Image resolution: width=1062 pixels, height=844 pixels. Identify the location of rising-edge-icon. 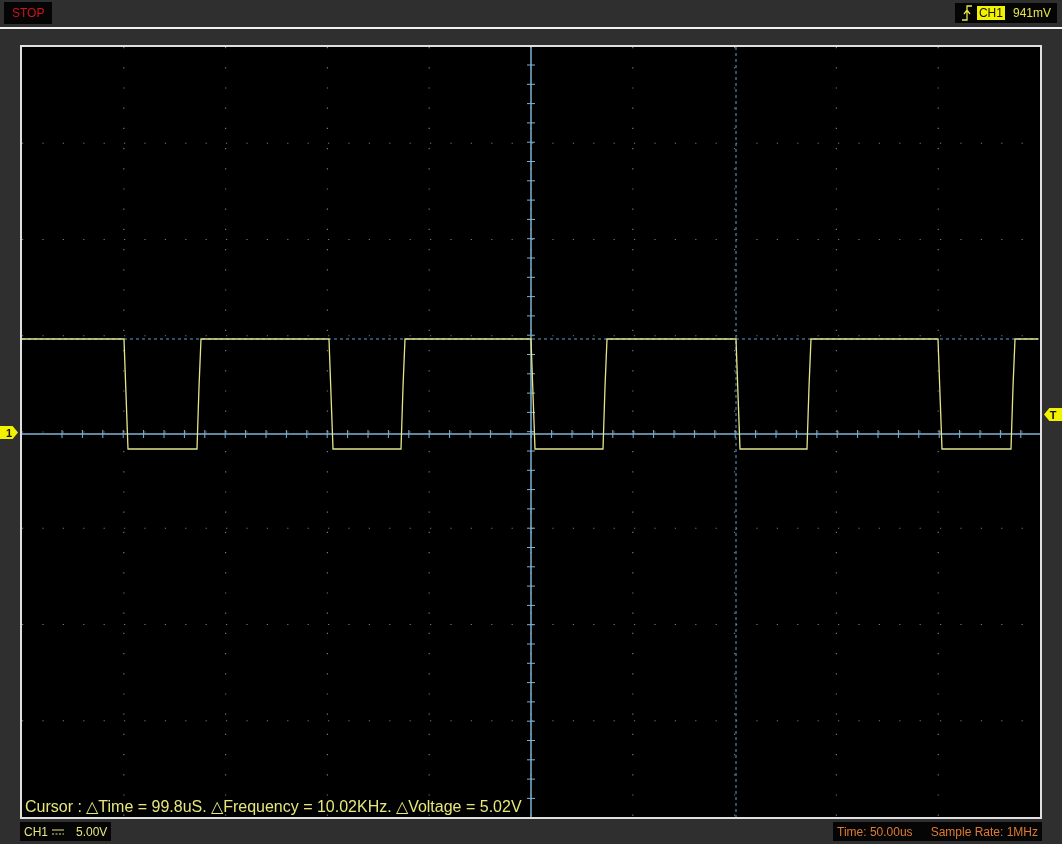
(966, 13).